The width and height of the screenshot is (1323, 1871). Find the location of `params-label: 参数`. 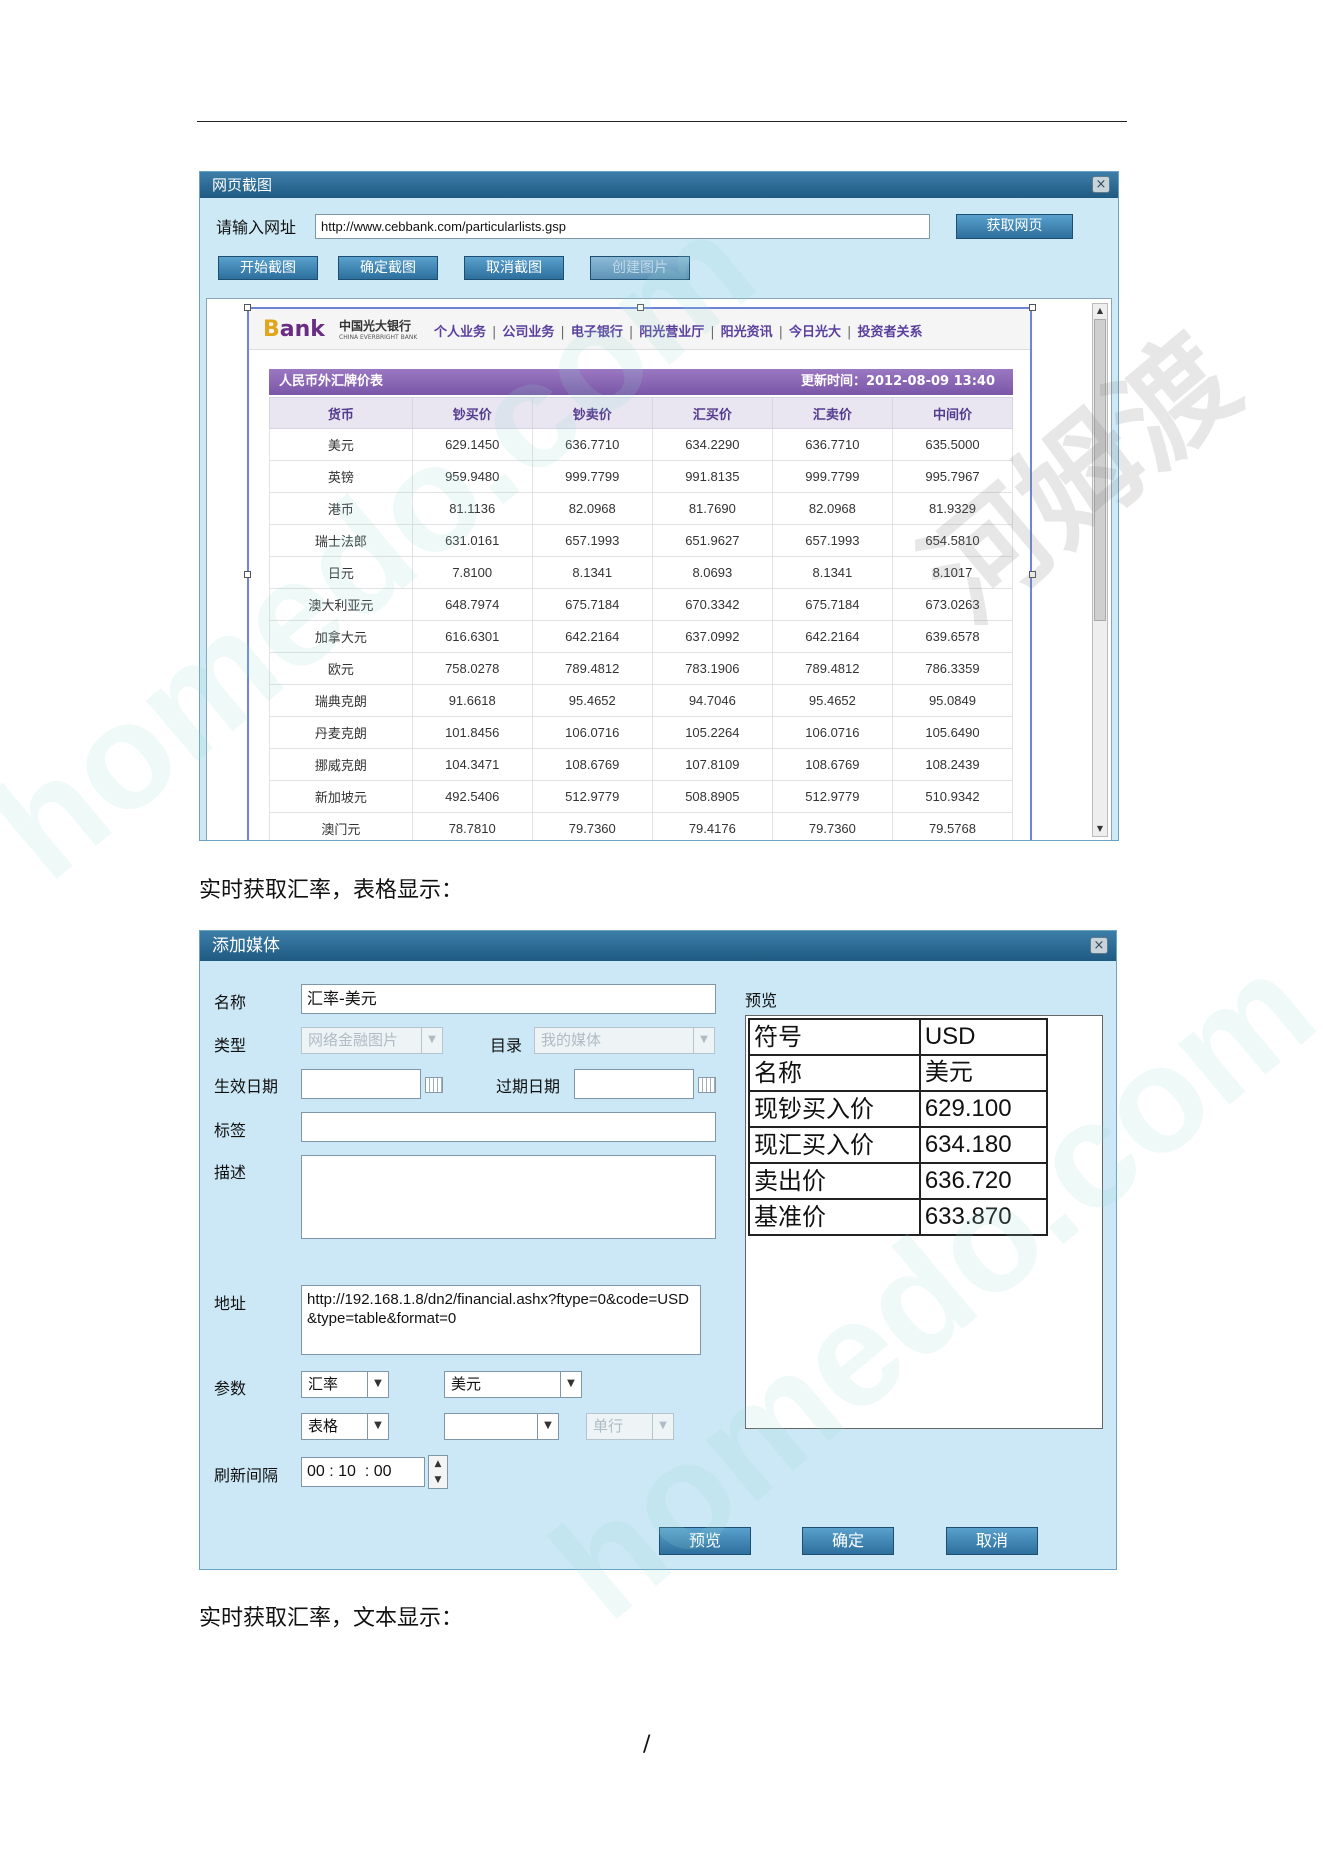

params-label: 参数 is located at coordinates (230, 1388).